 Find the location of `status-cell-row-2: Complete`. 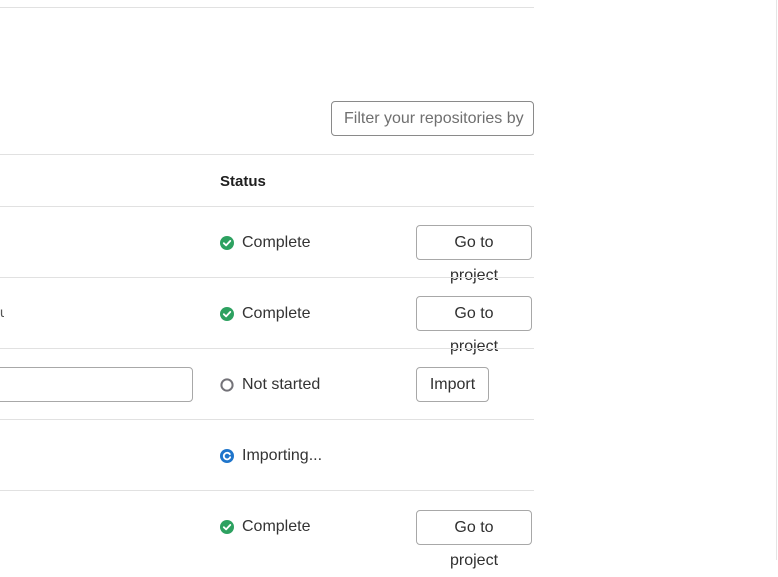

status-cell-row-2: Complete is located at coordinates (265, 314).